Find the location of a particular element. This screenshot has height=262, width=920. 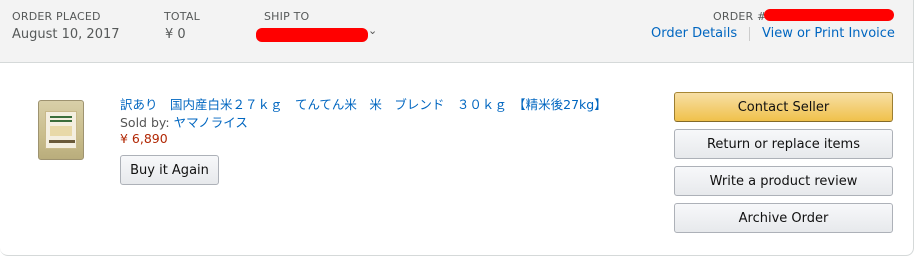

product-image-grain is located at coordinates (61, 131).